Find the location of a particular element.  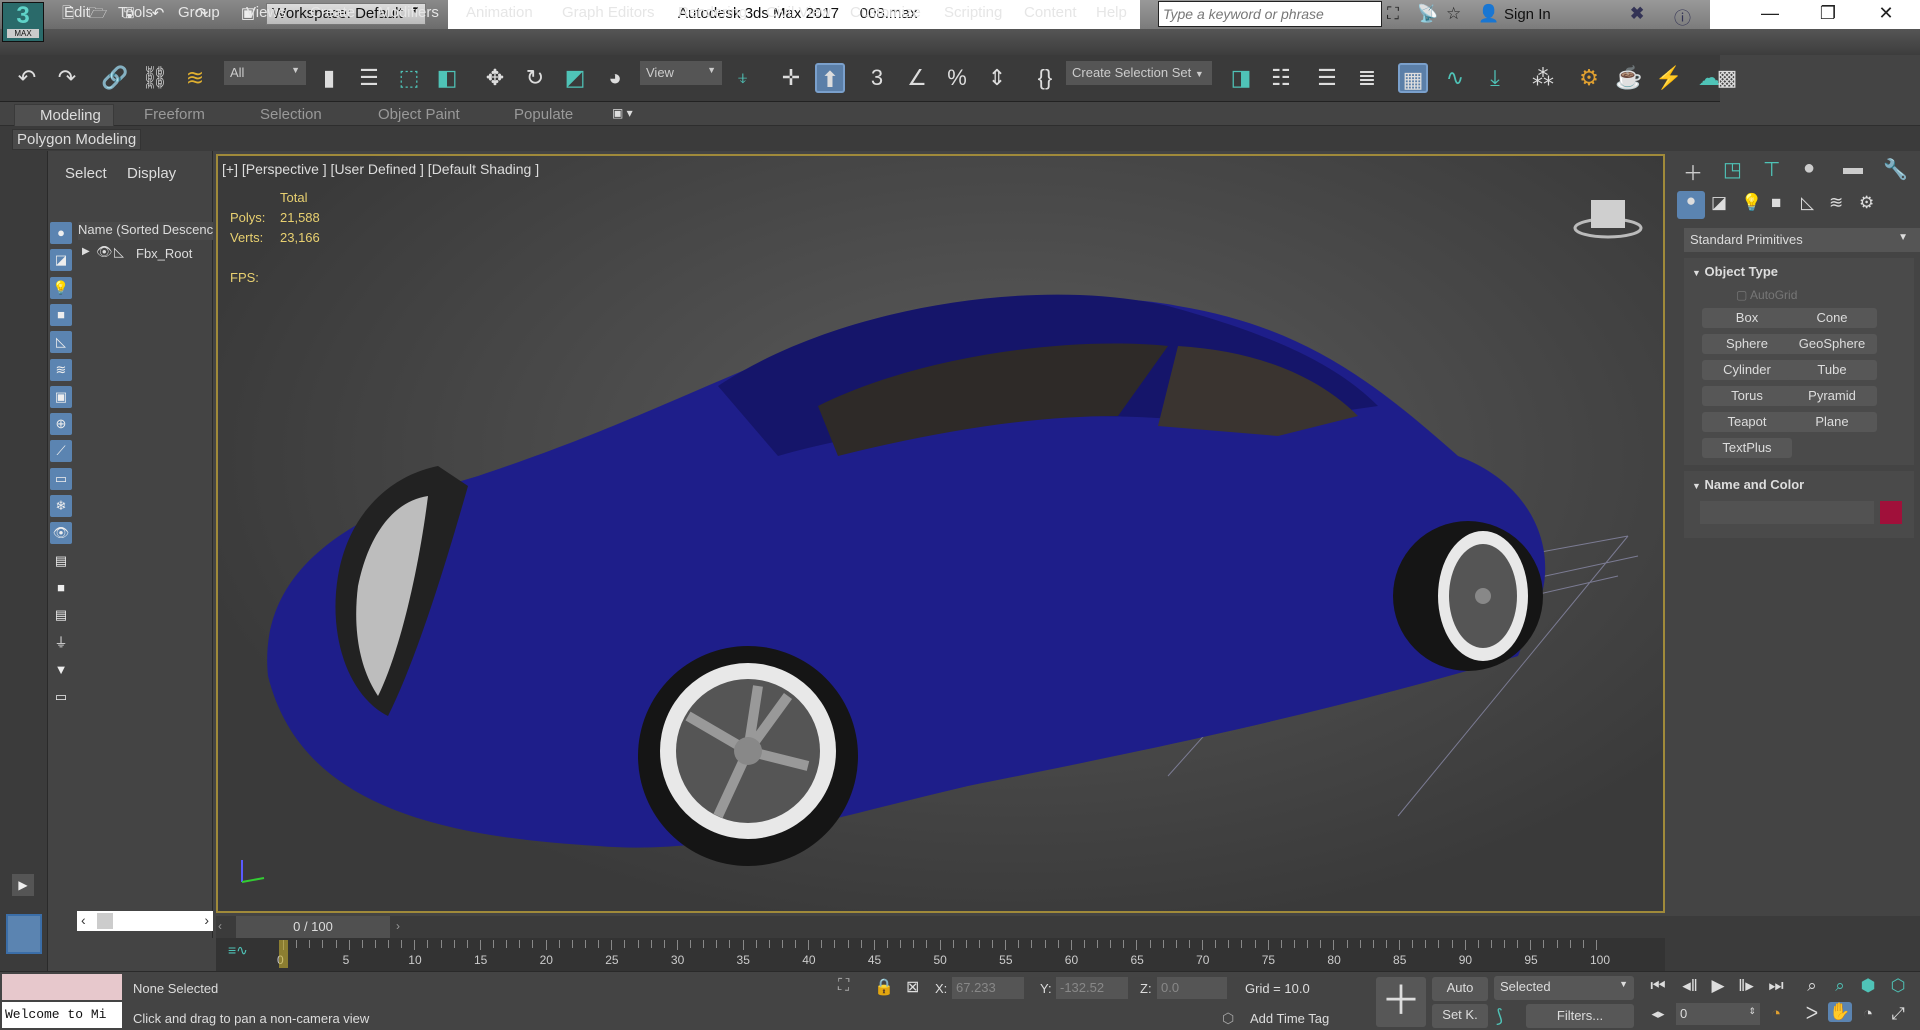

filter-icon: ▼ is located at coordinates (61, 670).